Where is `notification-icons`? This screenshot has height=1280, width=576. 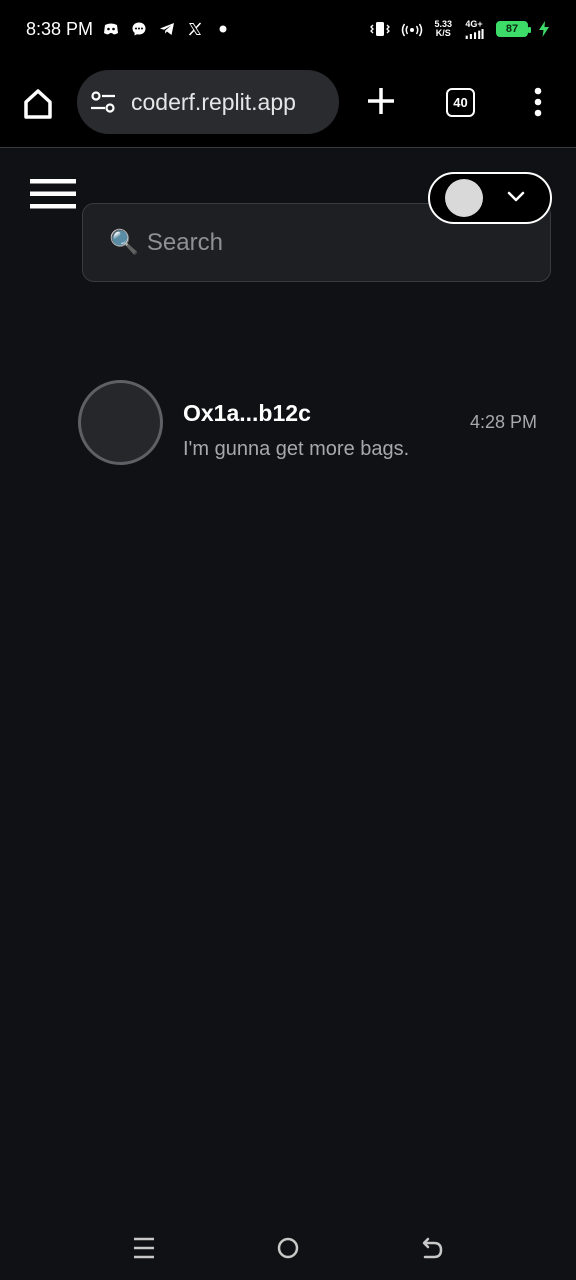 notification-icons is located at coordinates (167, 29).